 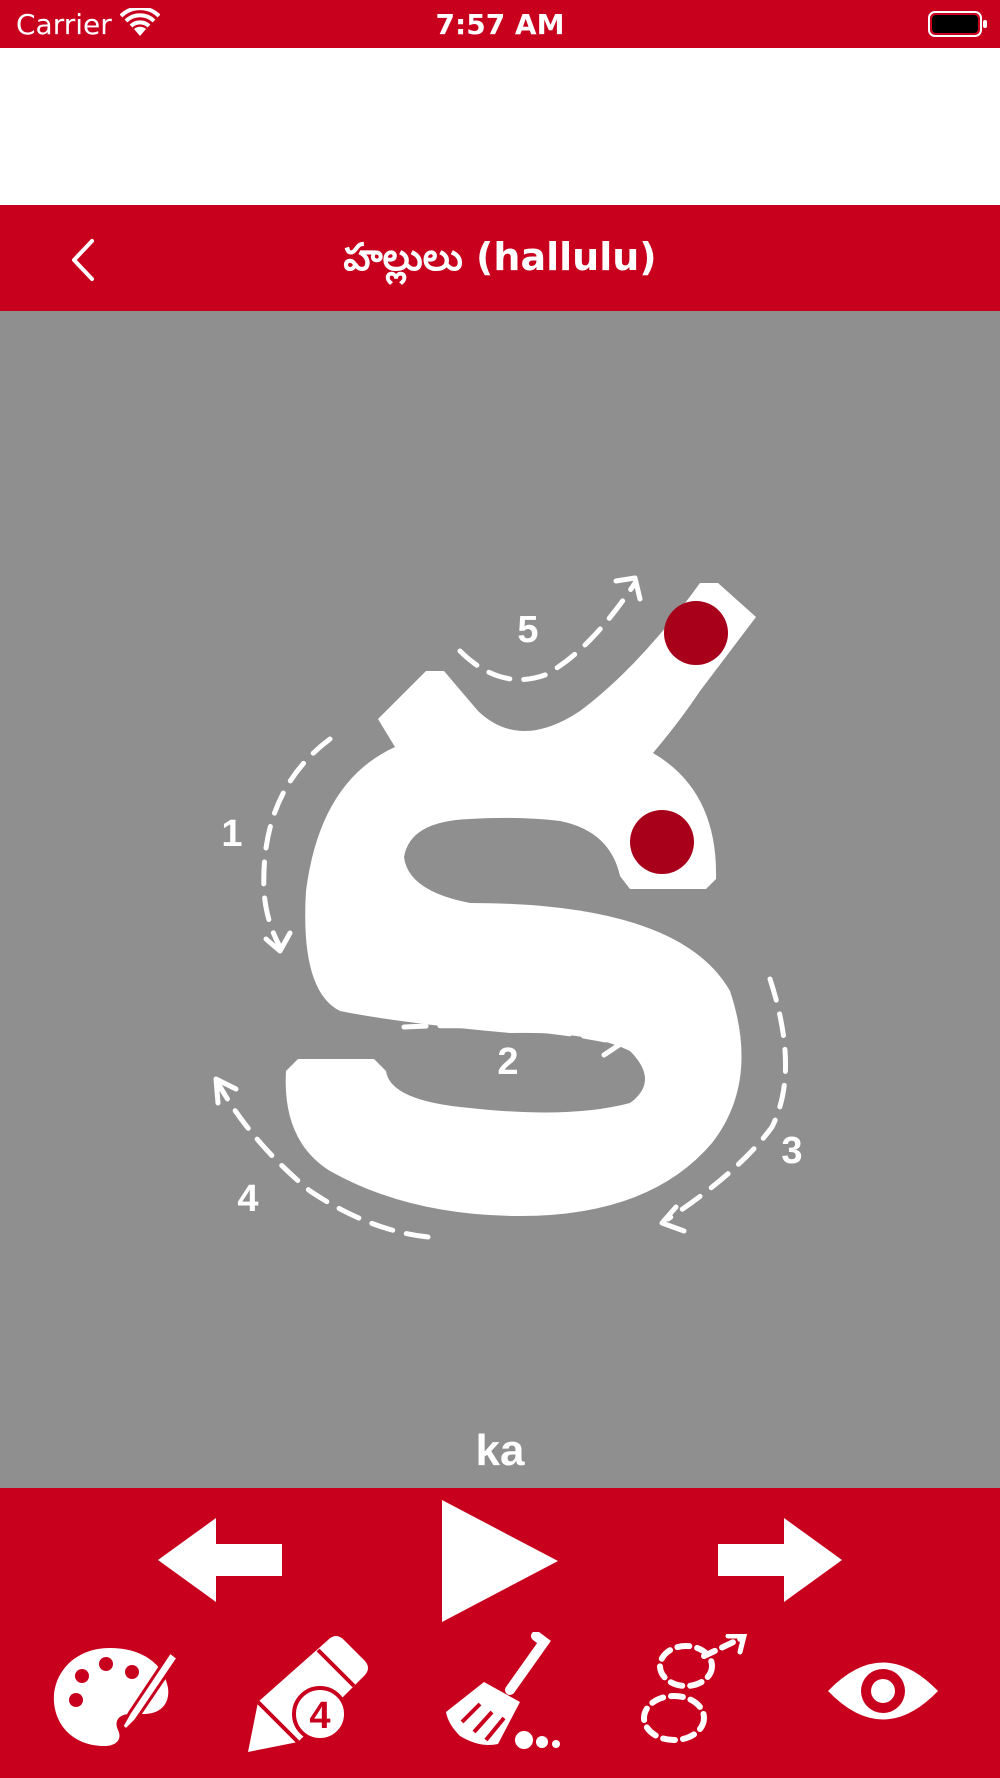 I want to click on broom-icon, so click(x=502, y=1692).